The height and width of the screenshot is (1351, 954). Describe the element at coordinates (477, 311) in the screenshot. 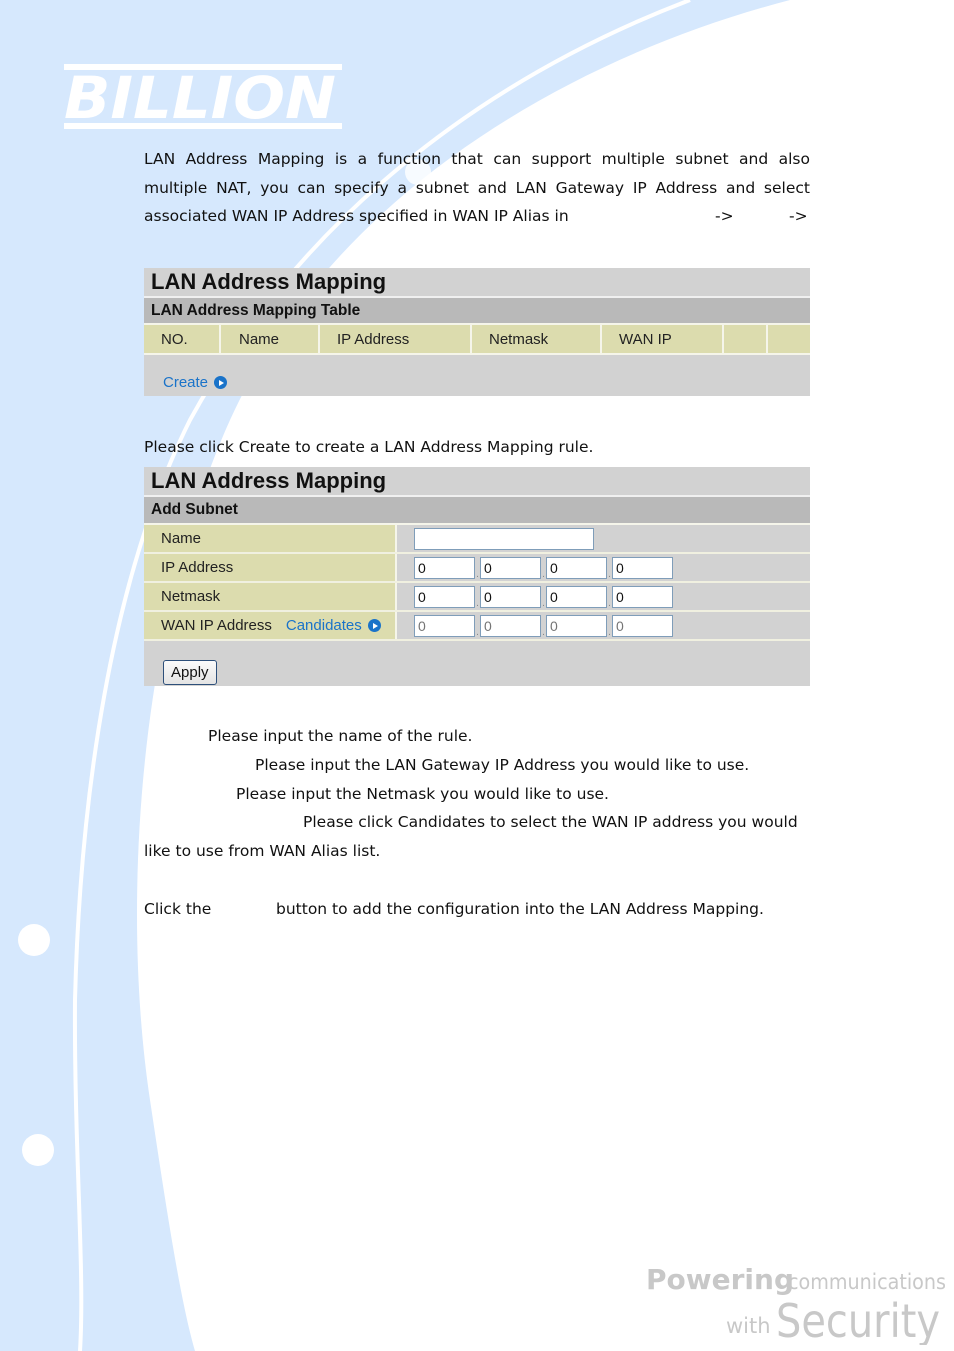

I see `panel-subtitle: LAN Address Mapping Table` at that location.